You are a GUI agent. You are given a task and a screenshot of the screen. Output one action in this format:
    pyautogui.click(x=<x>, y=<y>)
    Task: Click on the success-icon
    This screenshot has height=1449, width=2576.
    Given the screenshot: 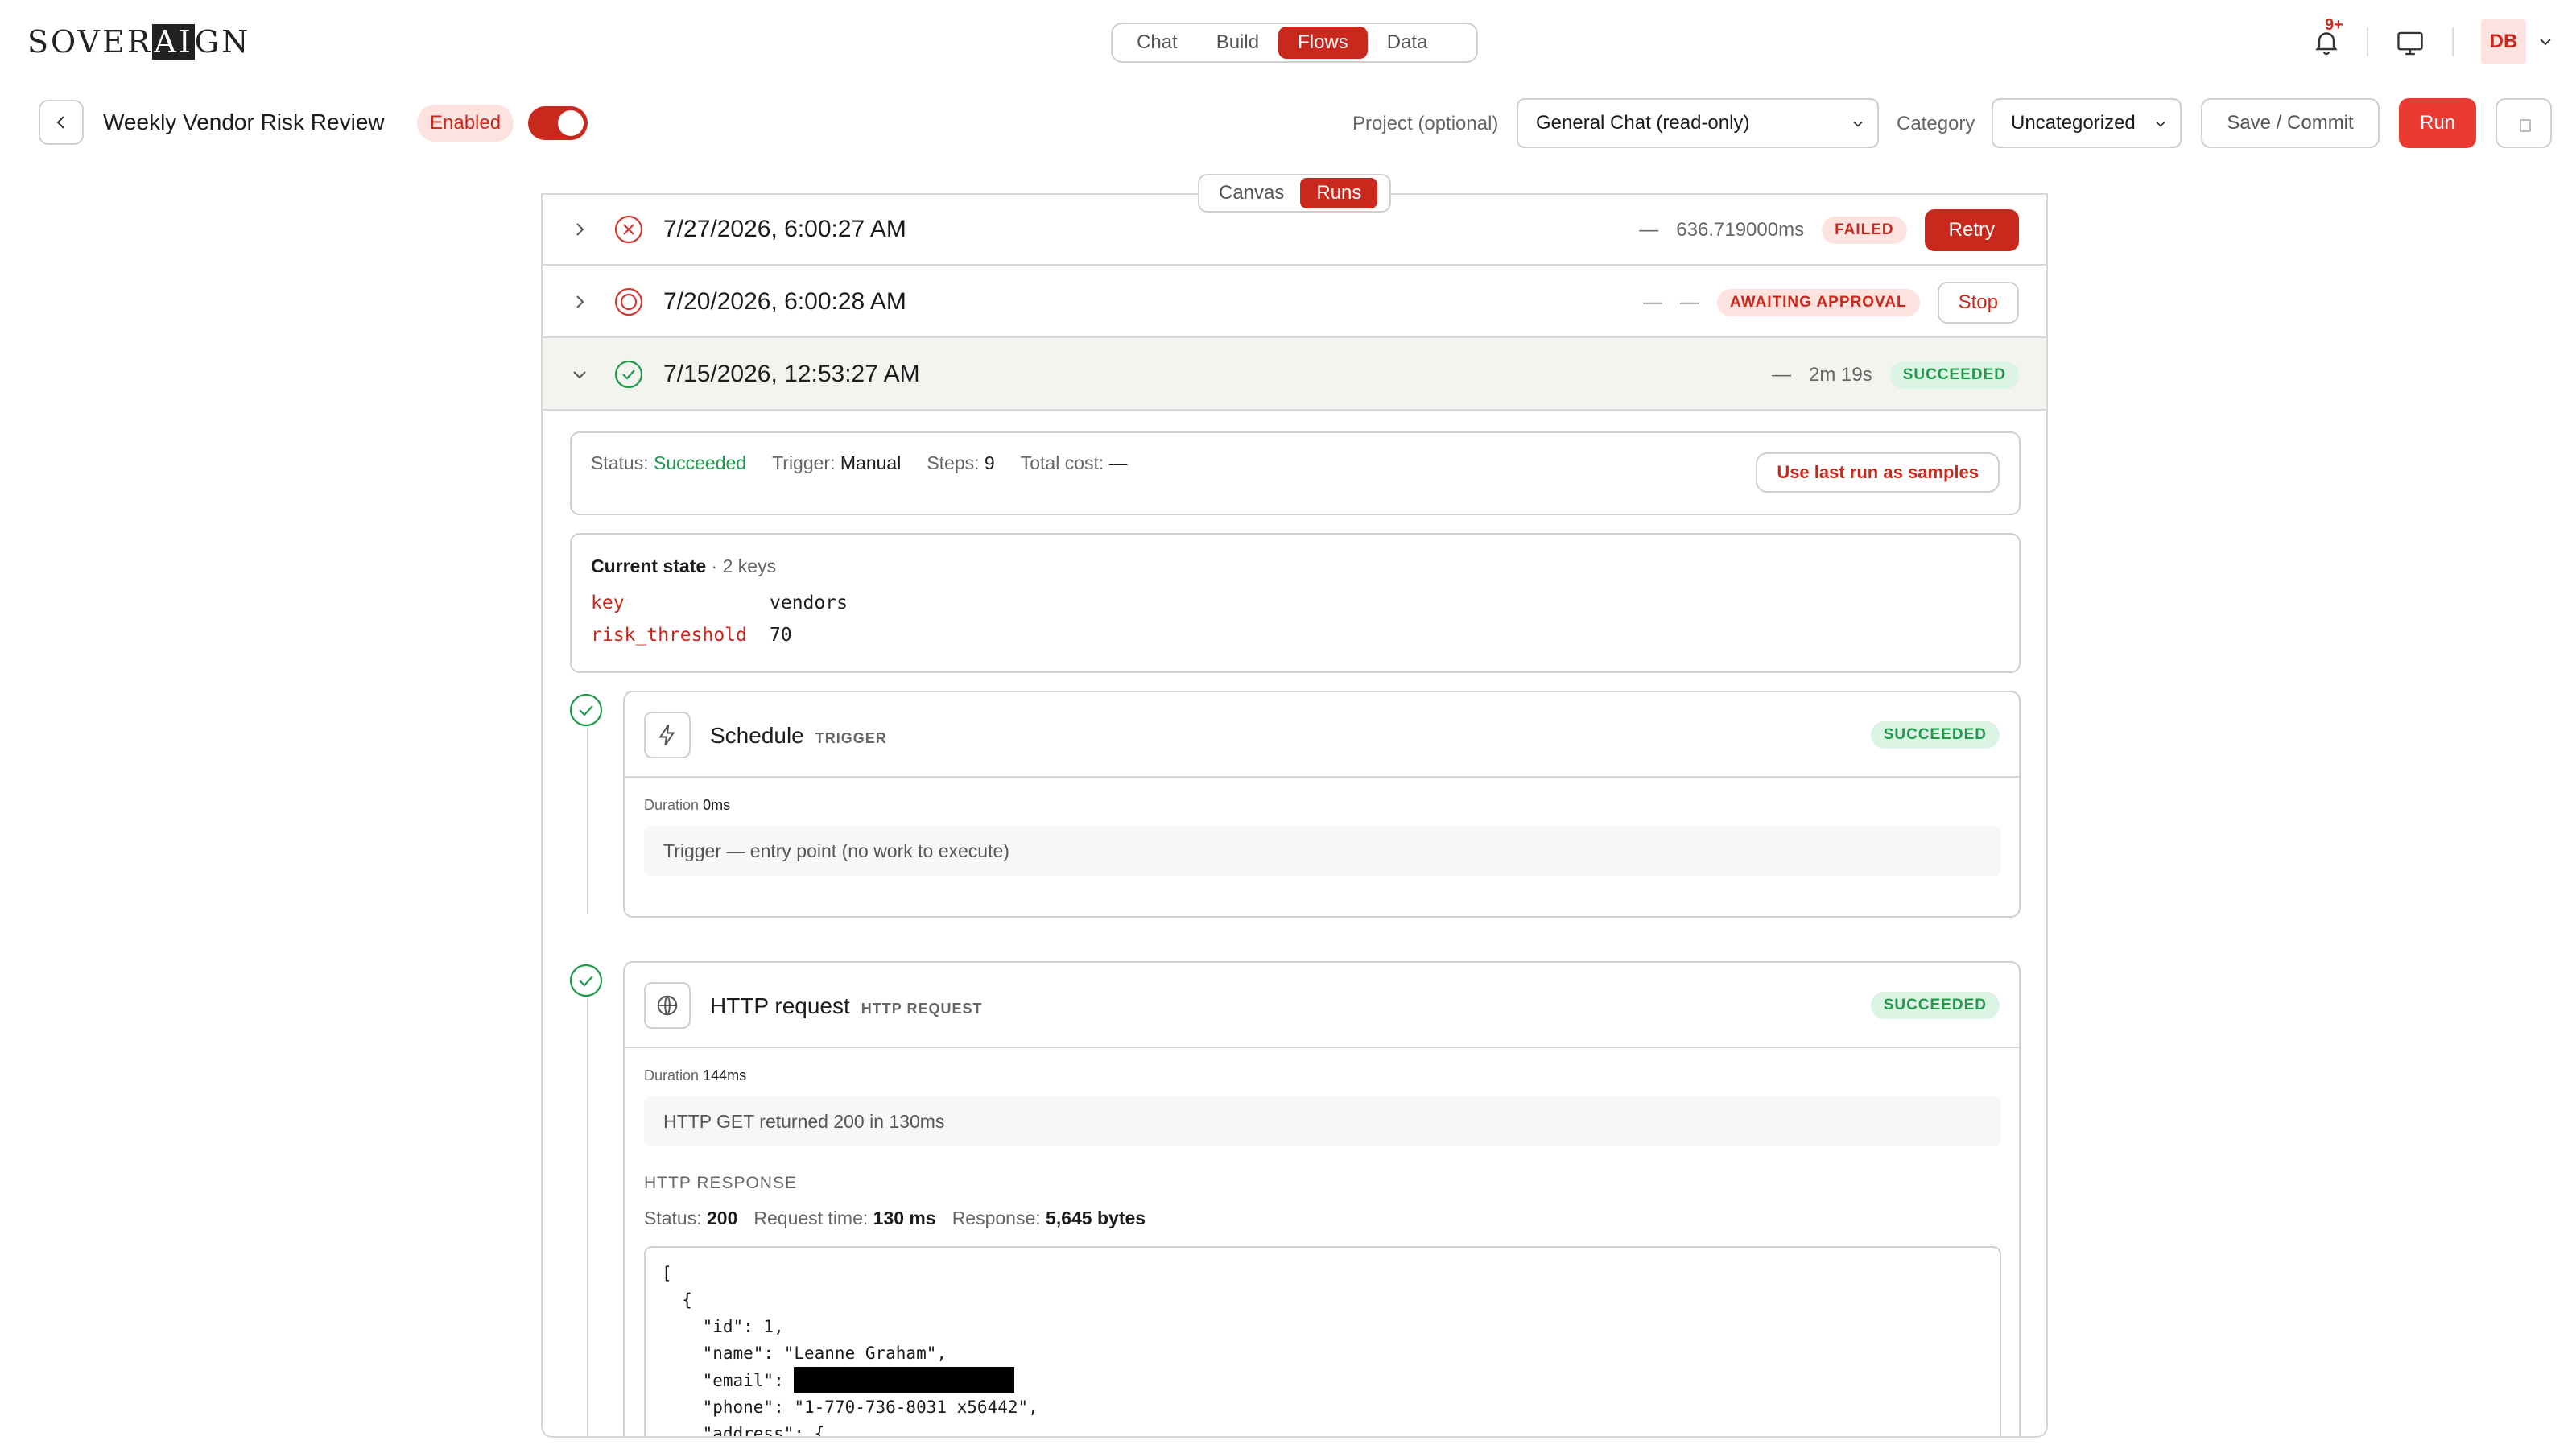 What is the action you would take?
    pyautogui.click(x=586, y=980)
    